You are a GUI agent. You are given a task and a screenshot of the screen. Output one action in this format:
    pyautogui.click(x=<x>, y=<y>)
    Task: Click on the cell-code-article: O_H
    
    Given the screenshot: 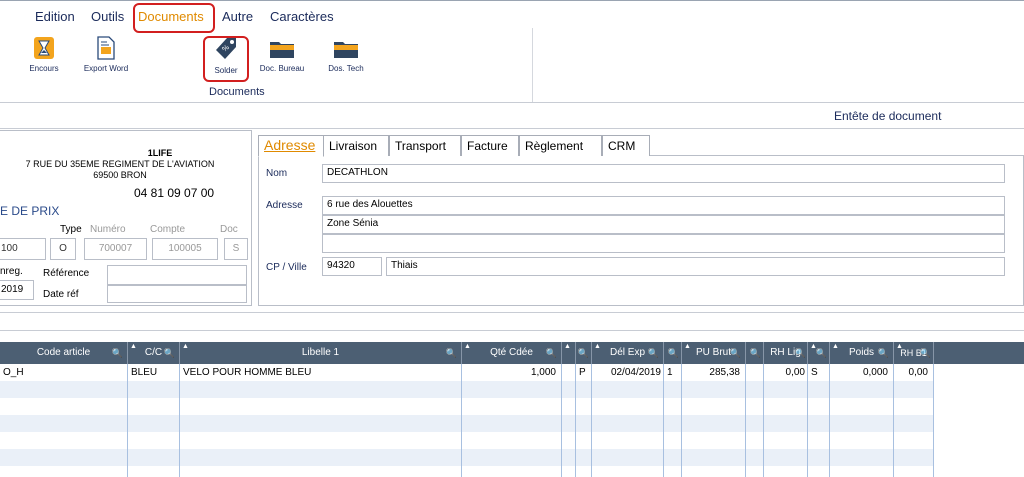 What is the action you would take?
    pyautogui.click(x=13, y=372)
    